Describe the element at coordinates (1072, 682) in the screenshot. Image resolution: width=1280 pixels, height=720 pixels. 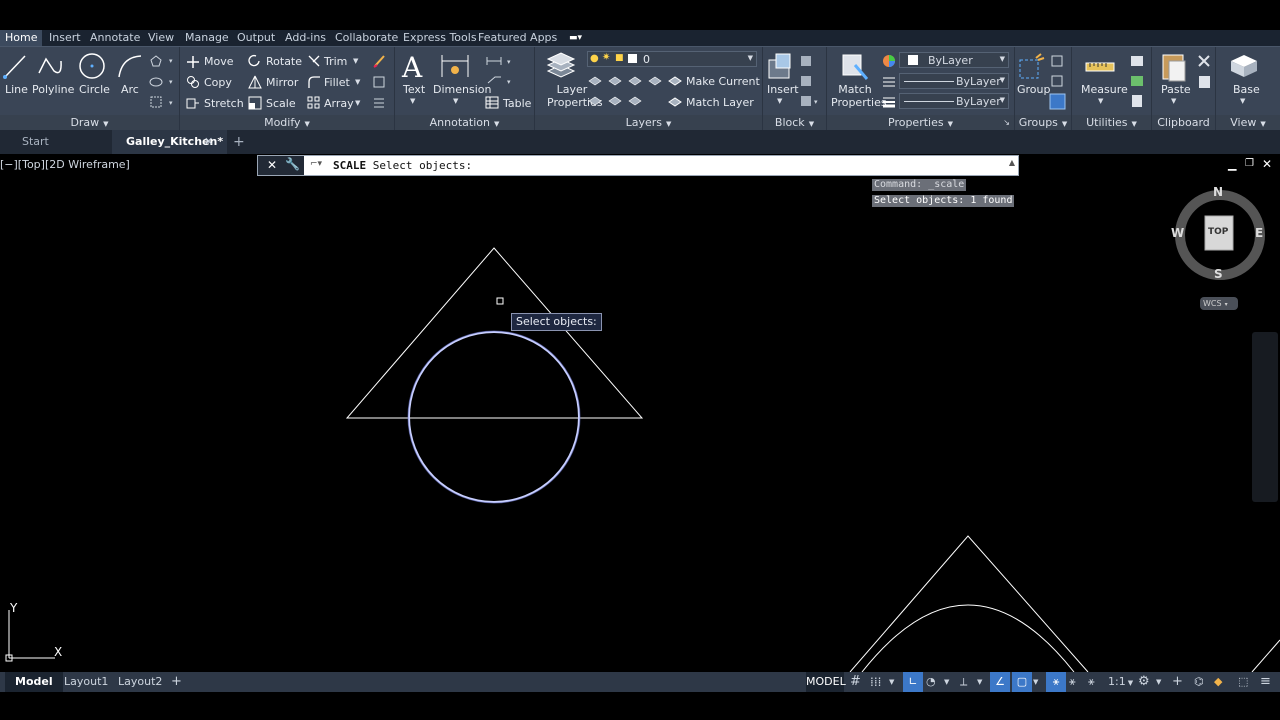
I see `autoscale-icon: ⚹` at that location.